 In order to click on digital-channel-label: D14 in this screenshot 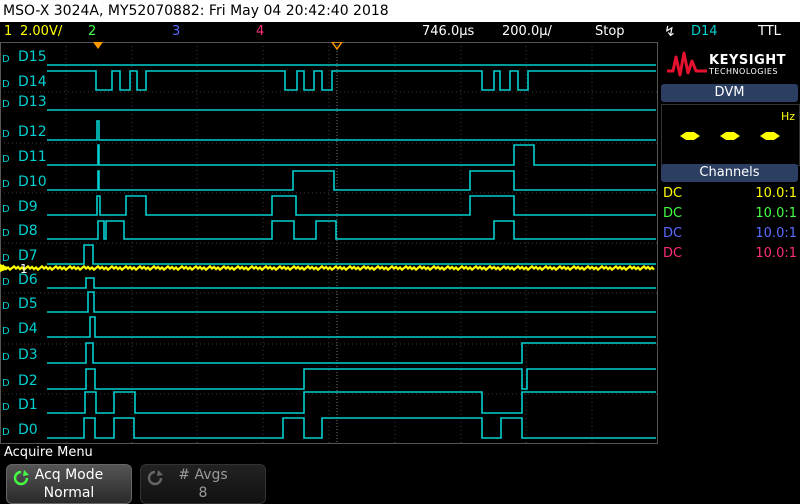, I will do `click(32, 82)`.